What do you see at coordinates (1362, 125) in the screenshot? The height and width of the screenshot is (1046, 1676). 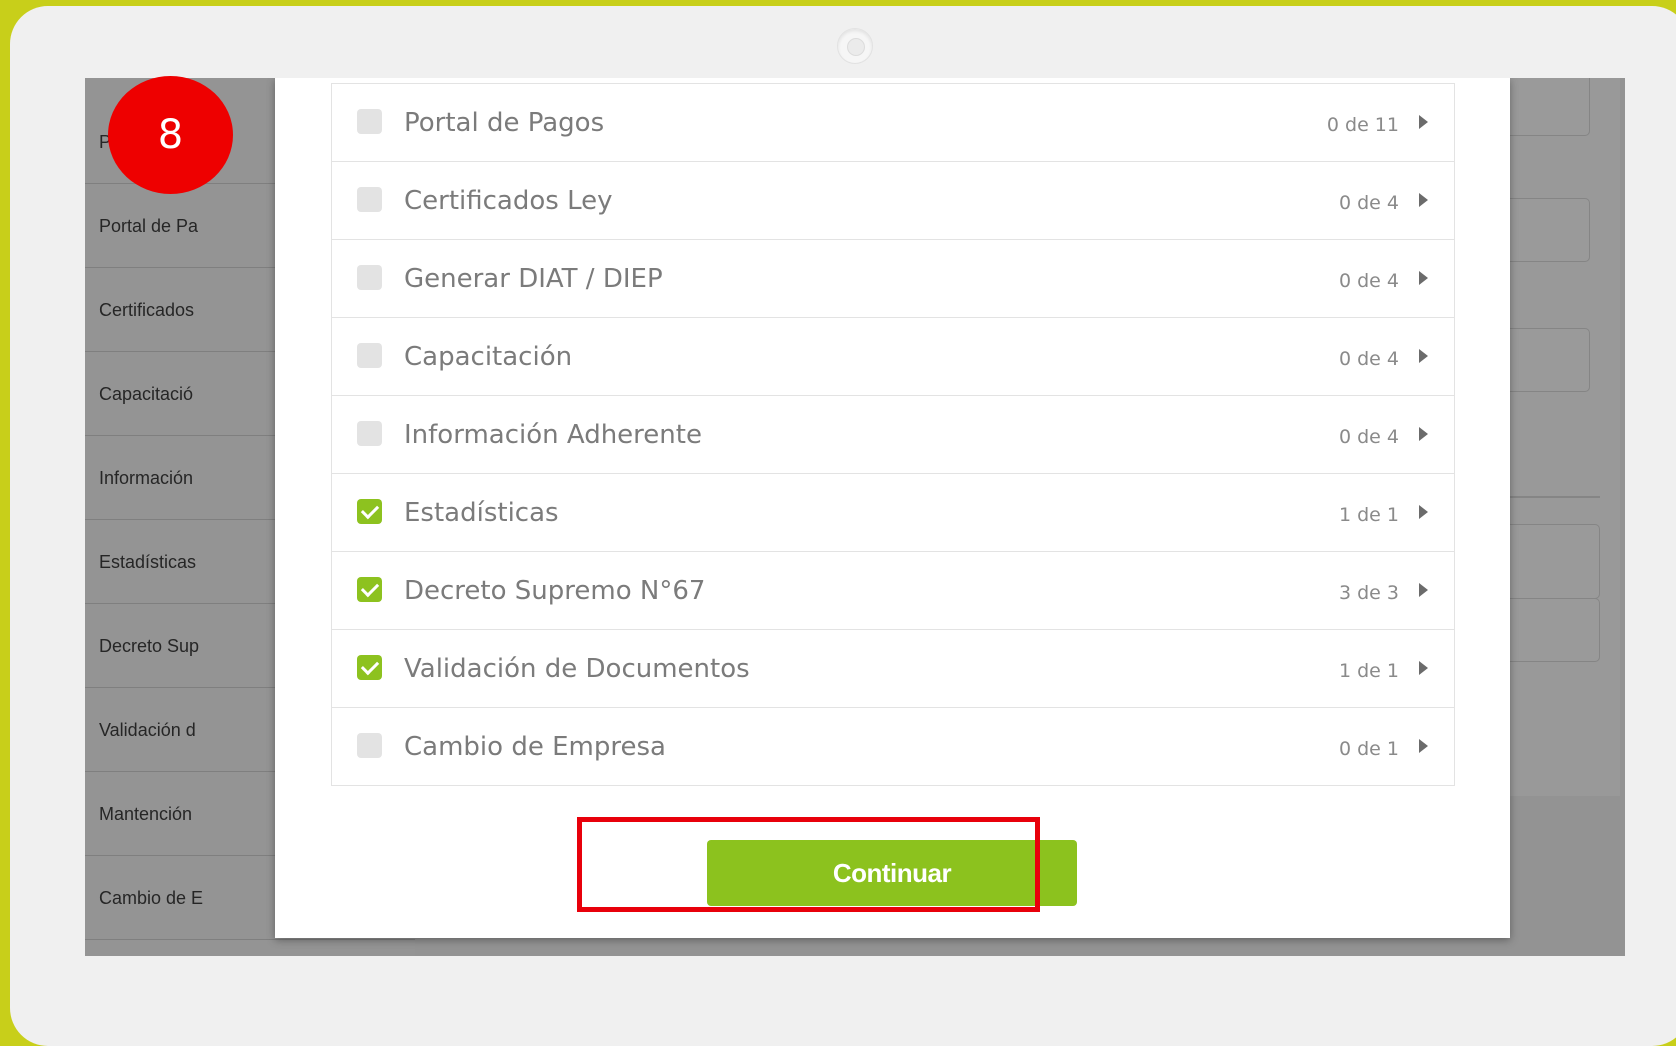 I see `permission-count: 0 de 11` at bounding box center [1362, 125].